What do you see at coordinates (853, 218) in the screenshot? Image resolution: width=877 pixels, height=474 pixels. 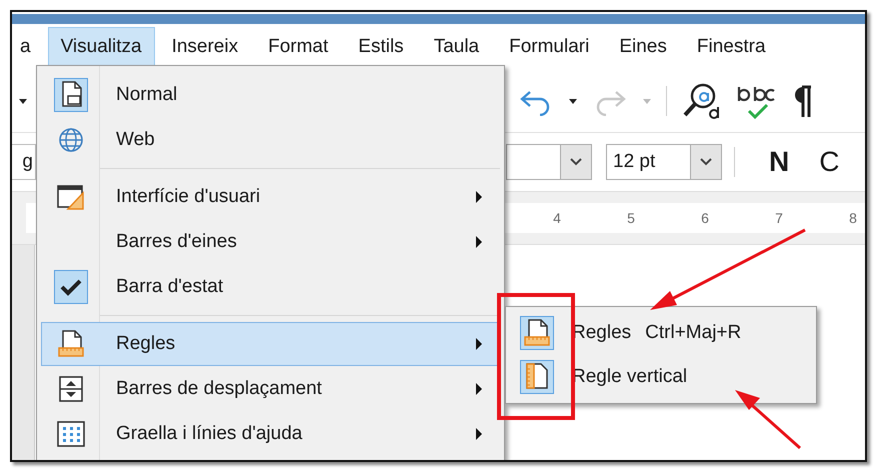 I see `ruler-number: 8` at bounding box center [853, 218].